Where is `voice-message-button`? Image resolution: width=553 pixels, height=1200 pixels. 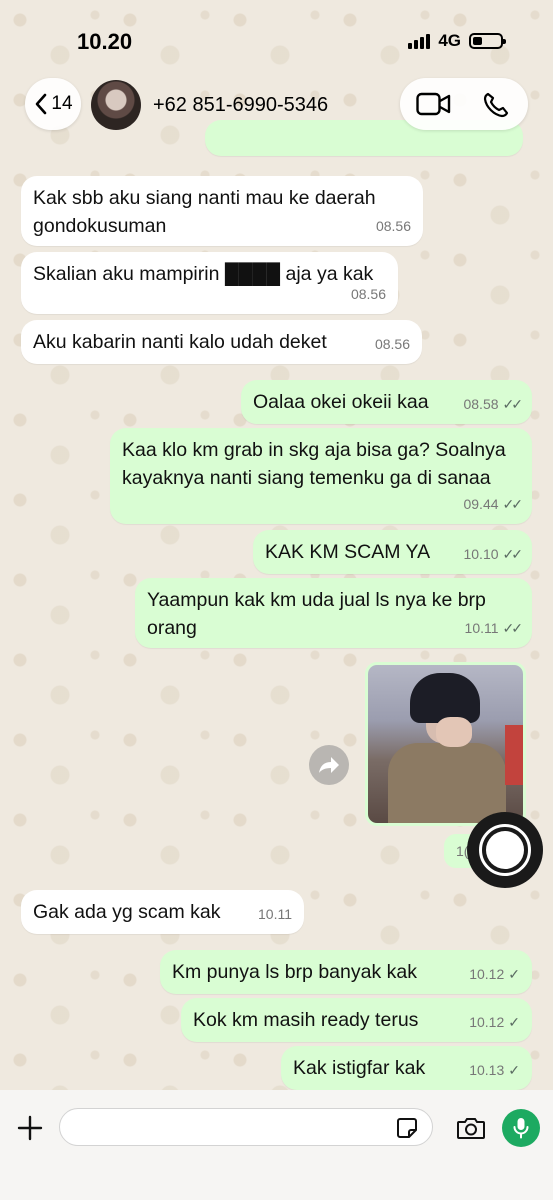
voice-message-button is located at coordinates (521, 1128).